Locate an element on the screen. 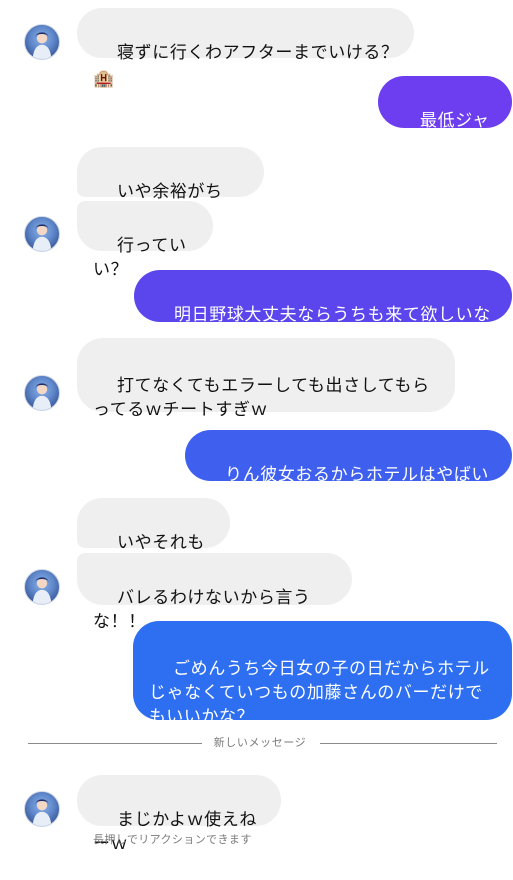 This screenshot has height=880, width=513. message-text: 寝ずに行くわアフターまでいける？ is located at coordinates (258, 53).